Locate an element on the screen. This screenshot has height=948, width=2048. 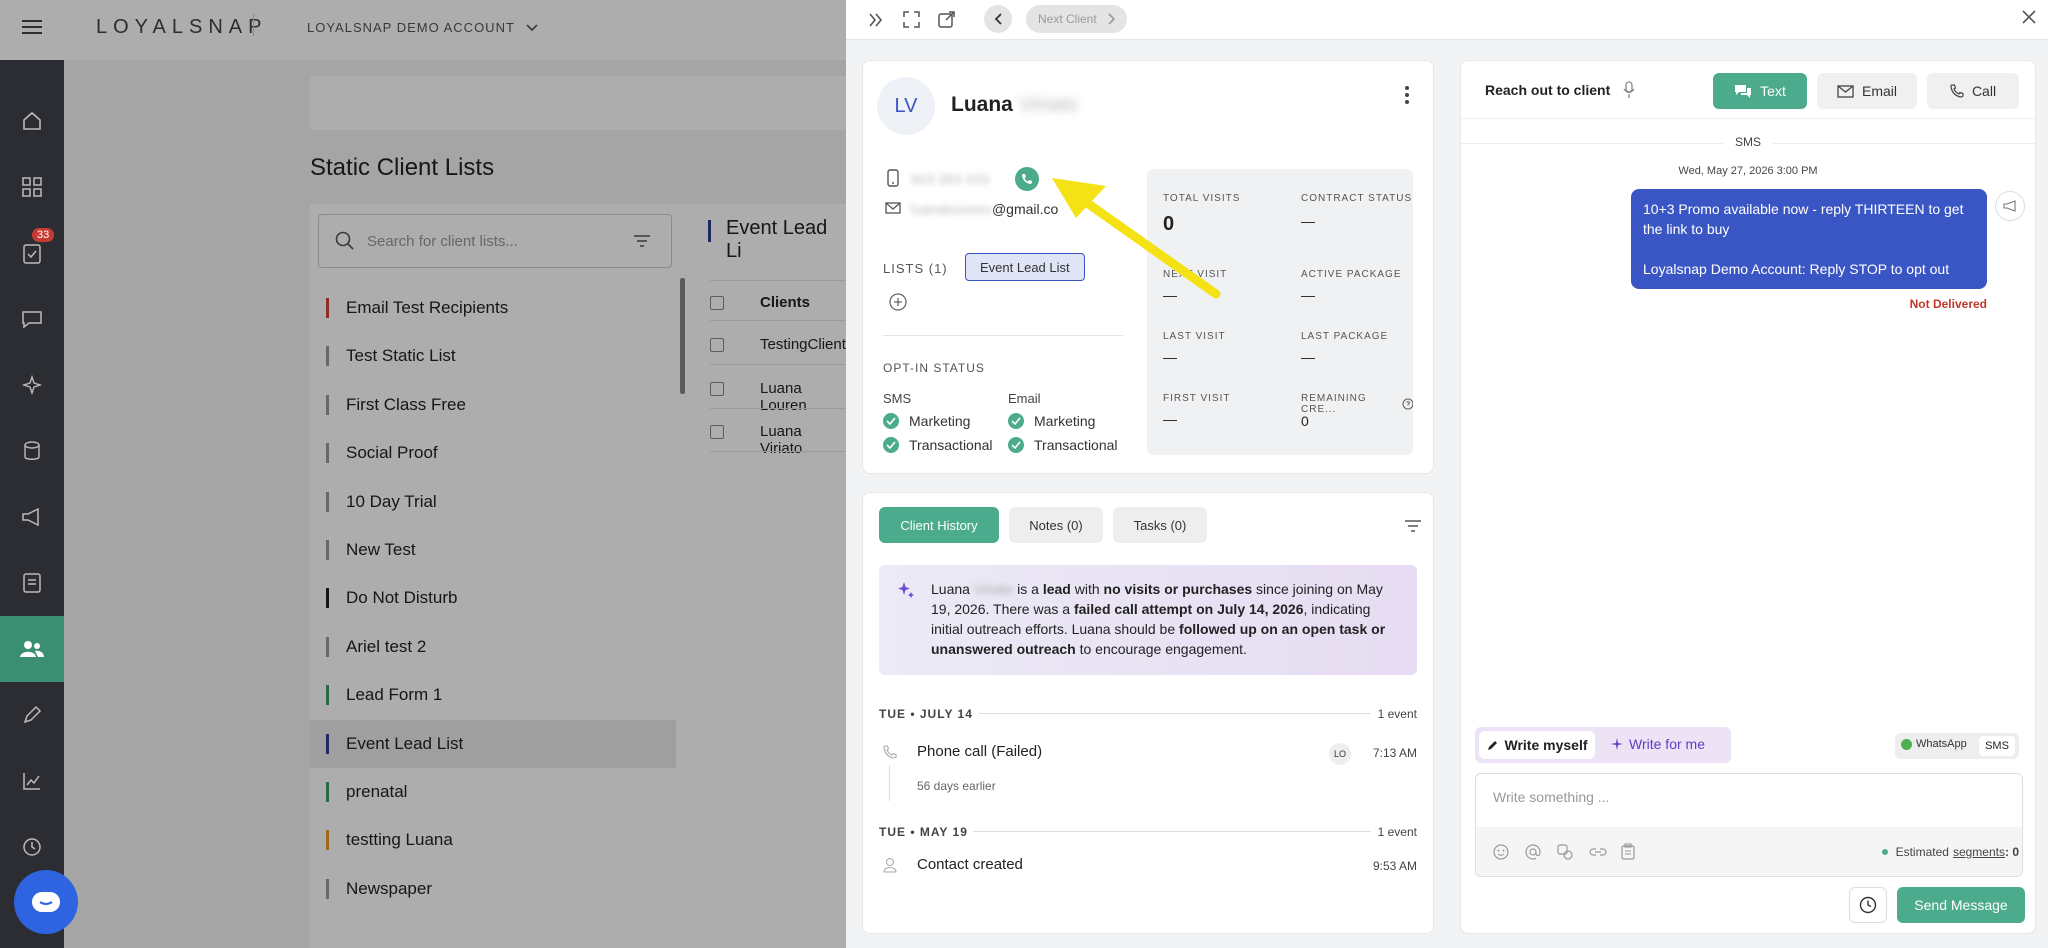
write-myself-button: Write myself is located at coordinates (1537, 745).